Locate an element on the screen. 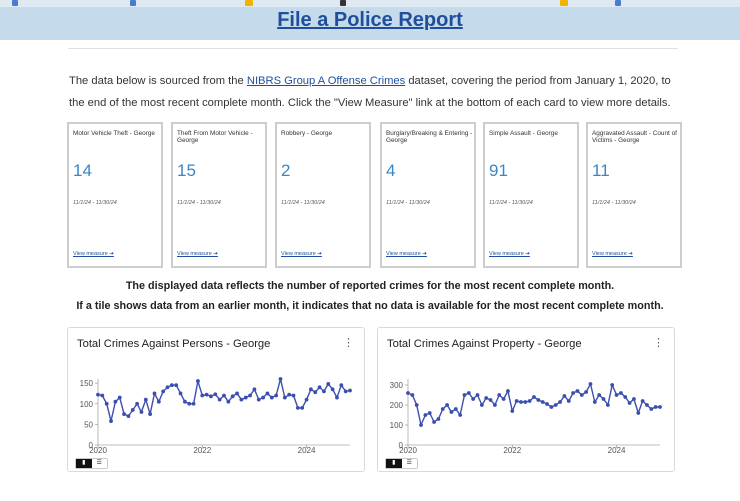 The height and width of the screenshot is (501, 740). y-tick-label: 300 is located at coordinates (397, 385).